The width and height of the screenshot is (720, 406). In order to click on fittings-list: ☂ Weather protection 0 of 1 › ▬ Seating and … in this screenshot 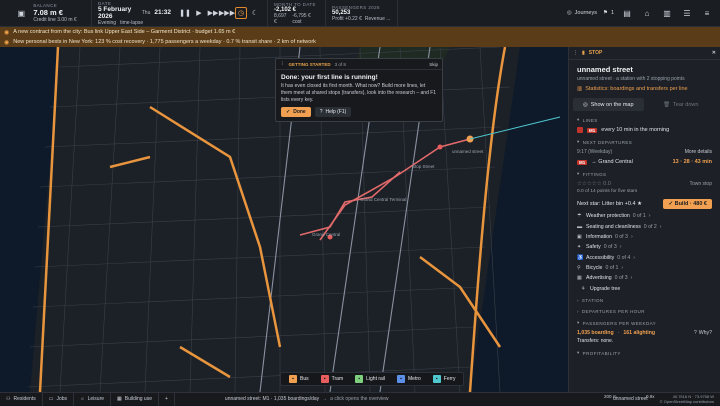, I will do `click(644, 247)`.